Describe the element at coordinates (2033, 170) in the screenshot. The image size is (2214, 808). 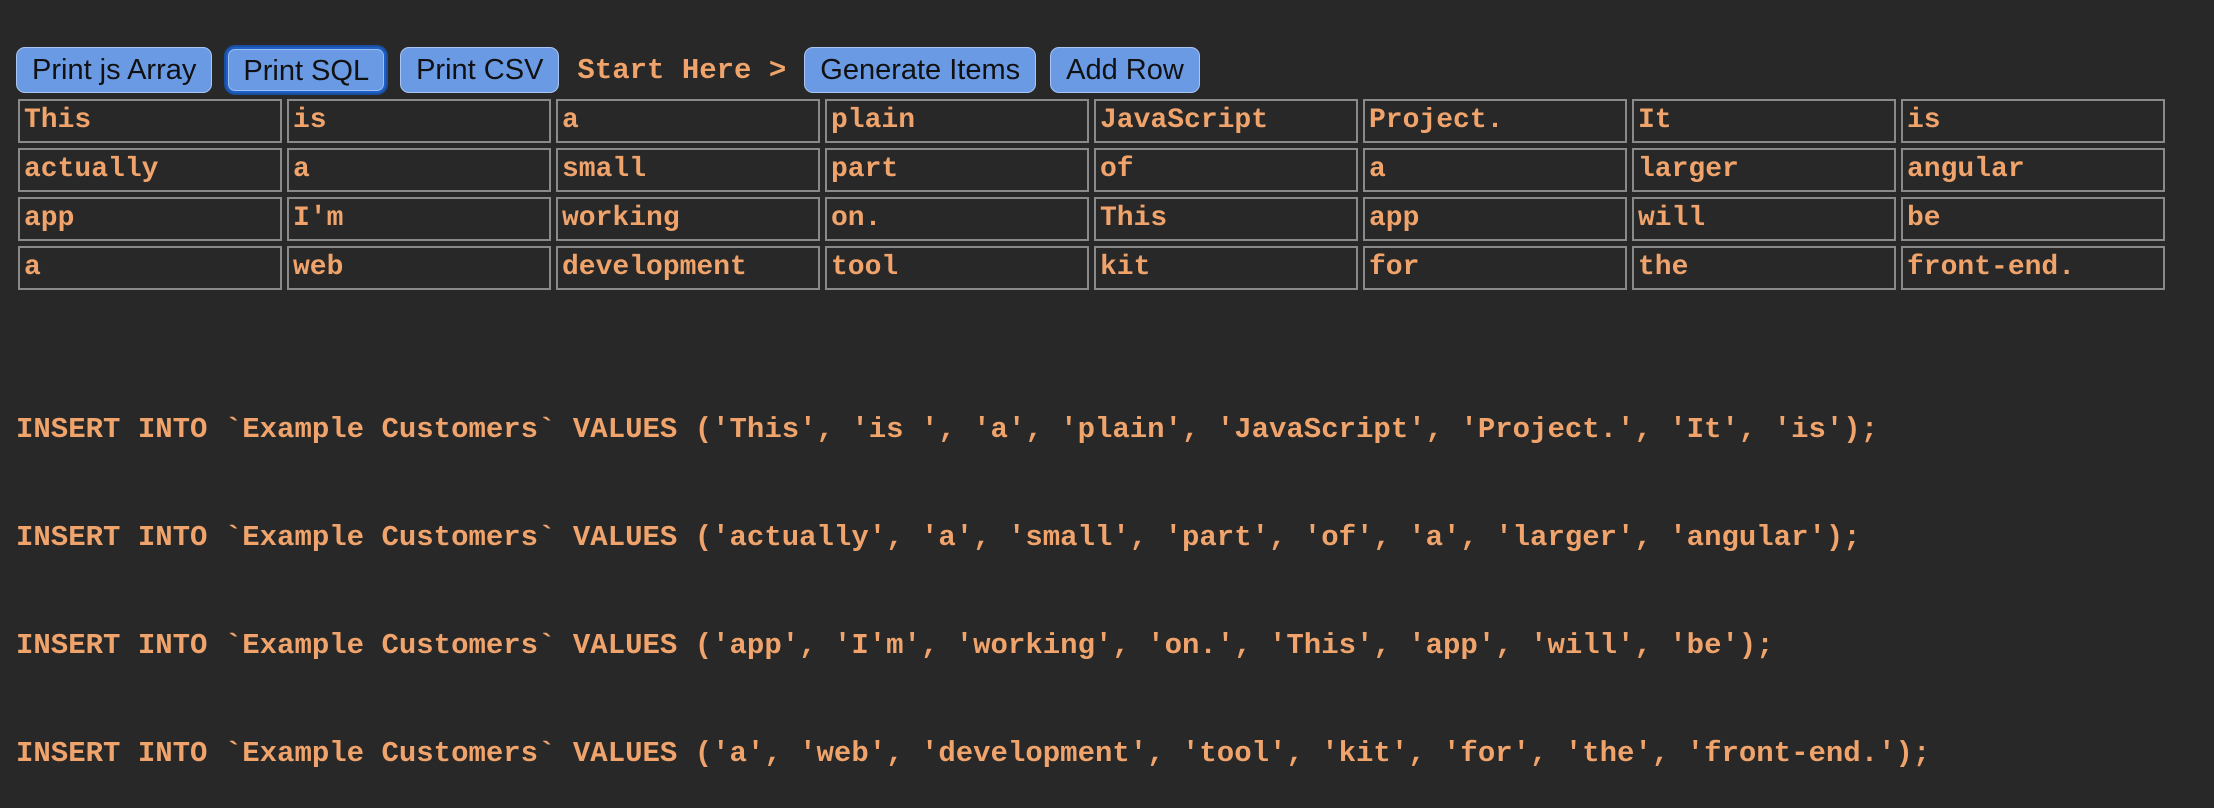
I see `grid-cell: angular` at that location.